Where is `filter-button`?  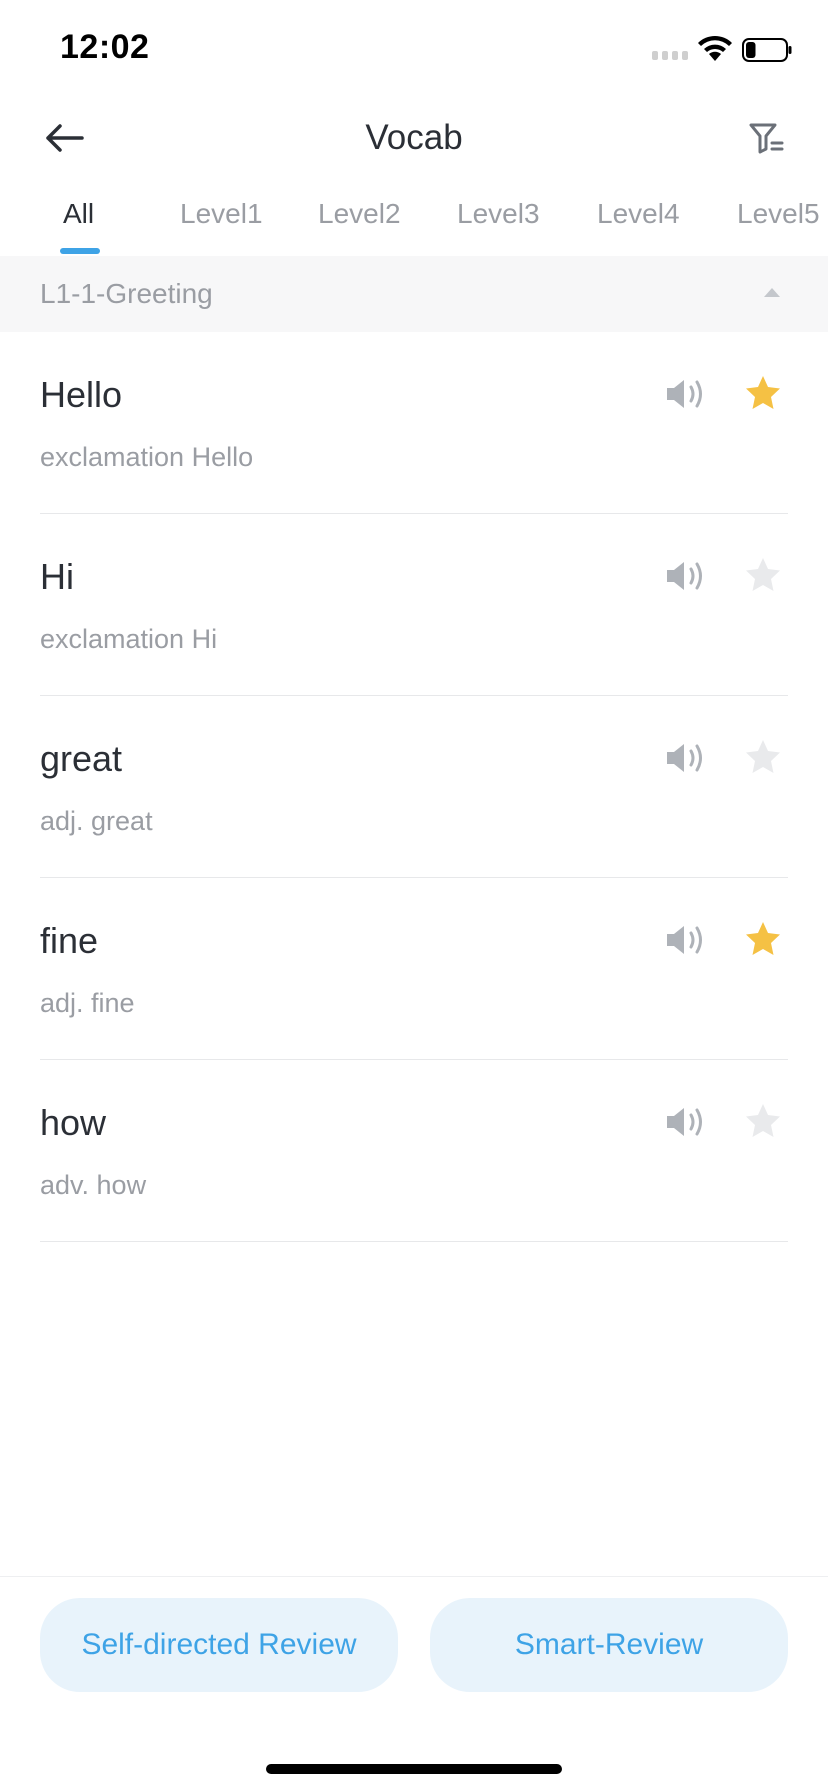 filter-button is located at coordinates (766, 138).